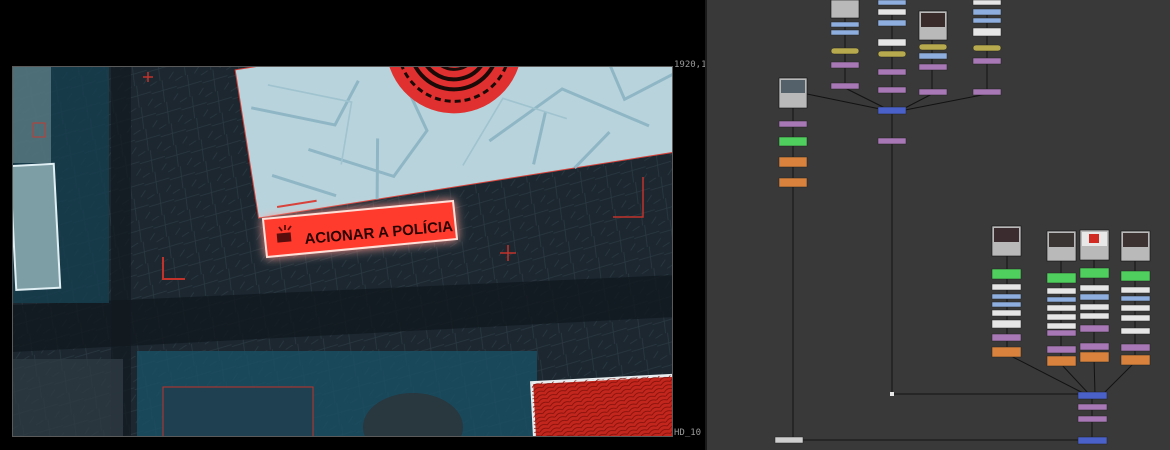  I want to click on read-node, so click(845, 9).